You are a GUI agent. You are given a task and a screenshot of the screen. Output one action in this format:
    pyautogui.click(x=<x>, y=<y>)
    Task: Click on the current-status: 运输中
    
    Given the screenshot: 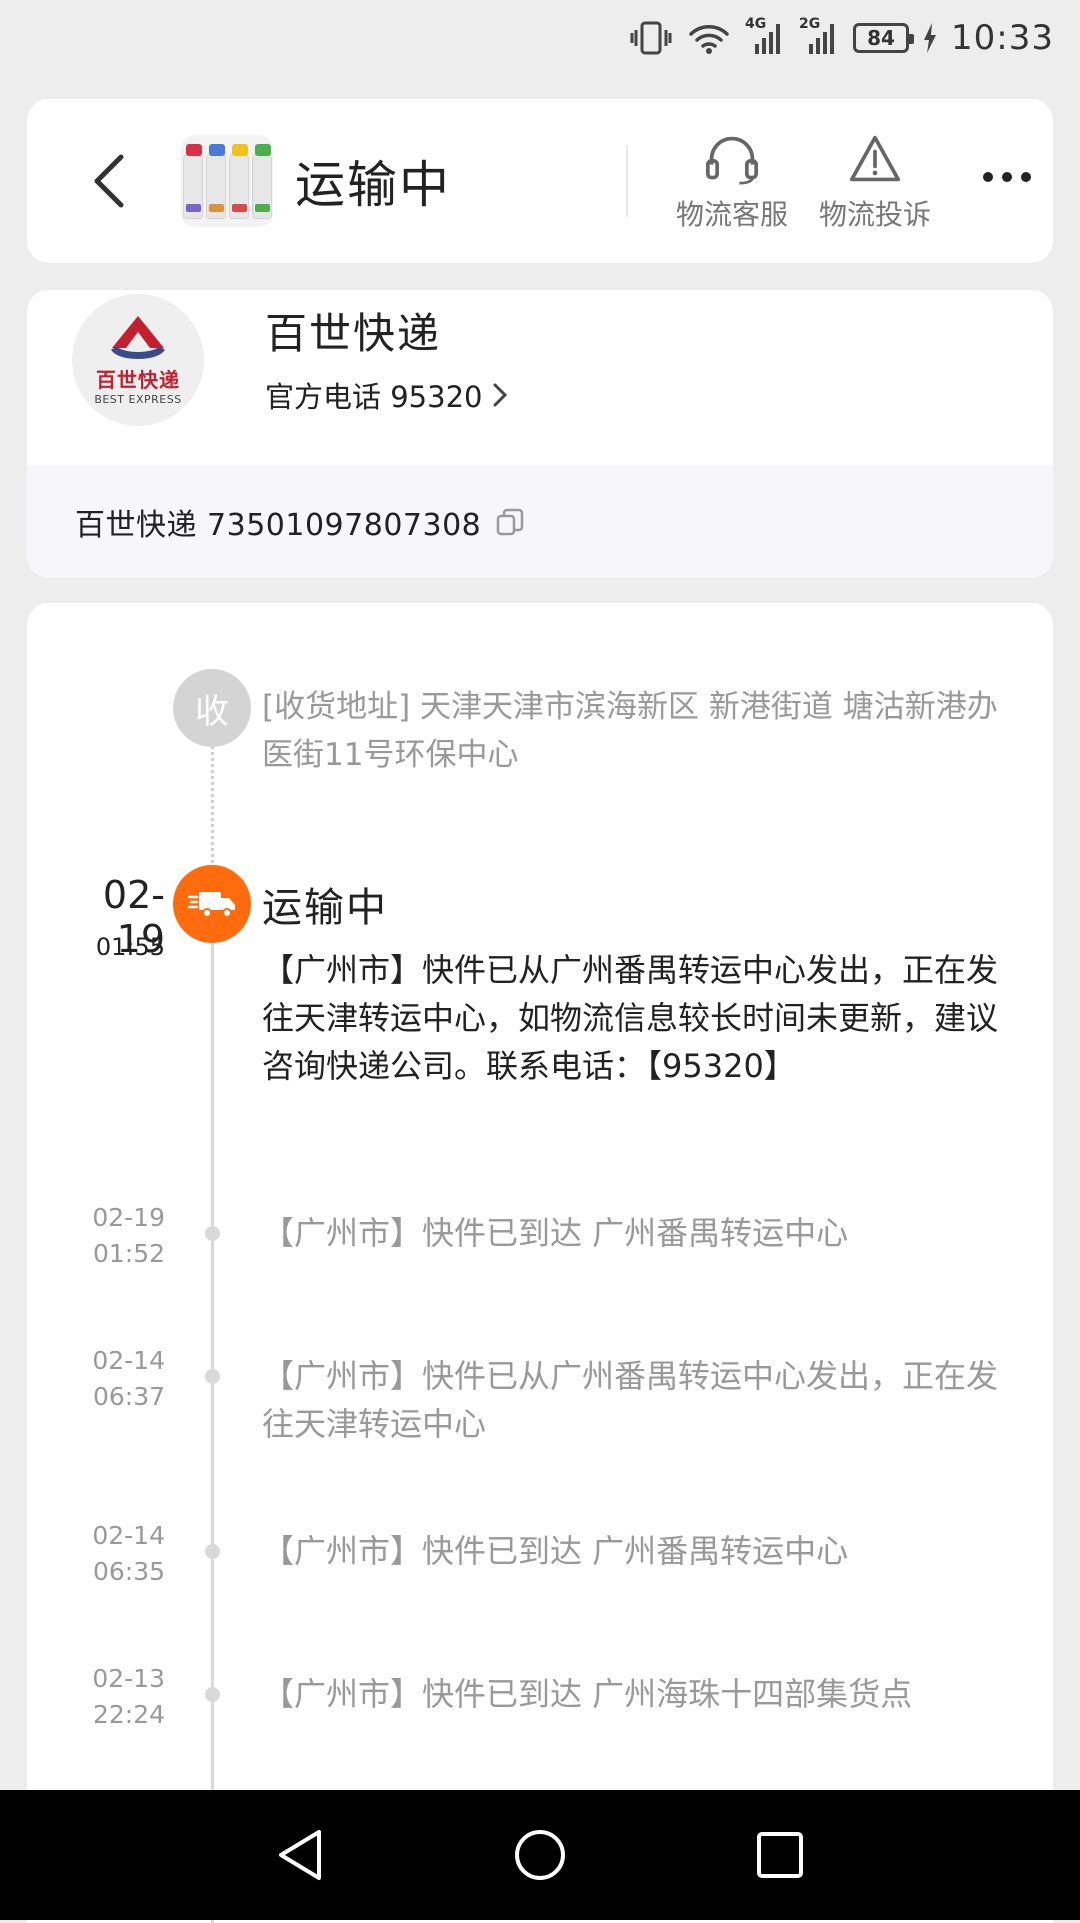 What is the action you would take?
    pyautogui.click(x=325, y=908)
    